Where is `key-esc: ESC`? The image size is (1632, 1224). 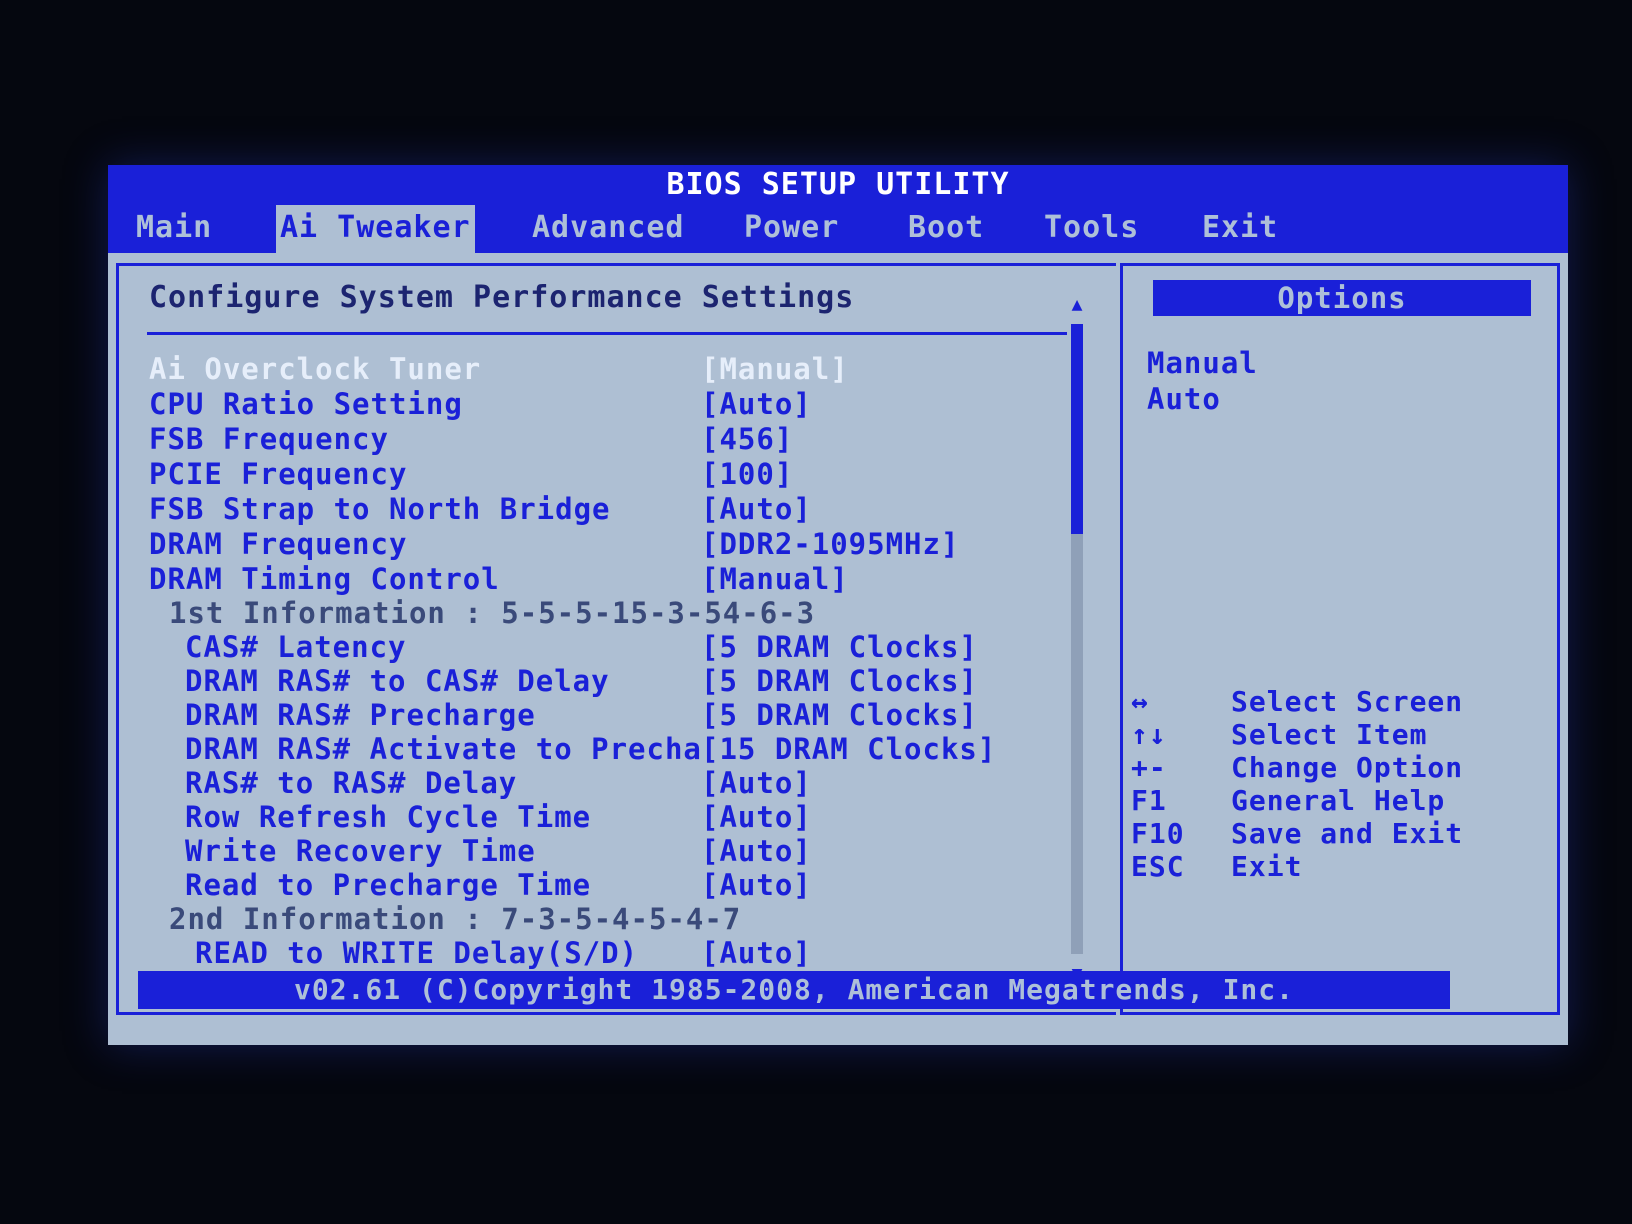 key-esc: ESC is located at coordinates (1158, 866).